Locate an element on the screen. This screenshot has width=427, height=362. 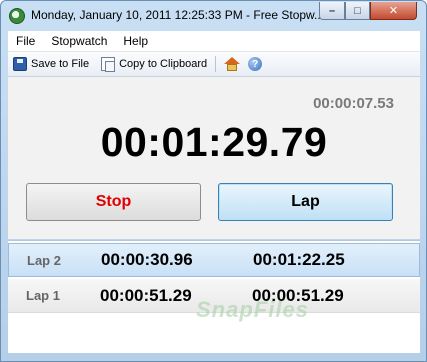
menu-help: Help is located at coordinates (135, 41).